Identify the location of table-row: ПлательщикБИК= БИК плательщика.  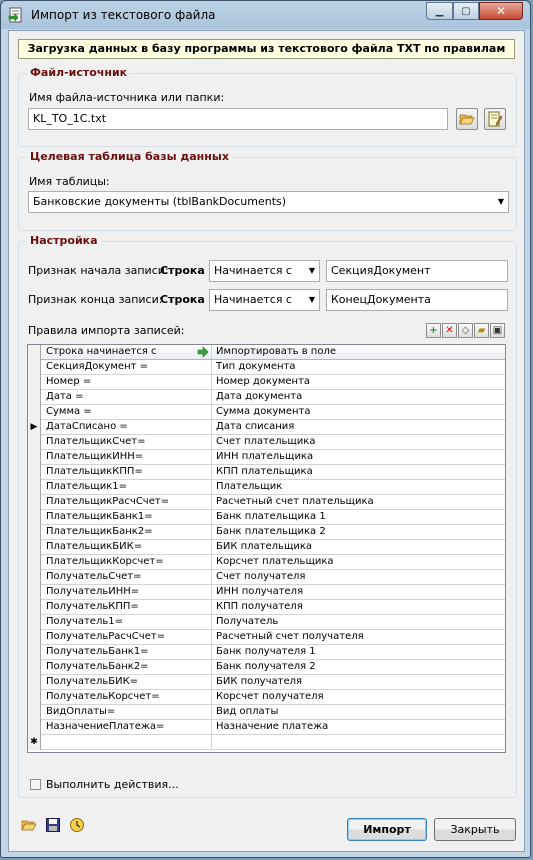
(266, 547).